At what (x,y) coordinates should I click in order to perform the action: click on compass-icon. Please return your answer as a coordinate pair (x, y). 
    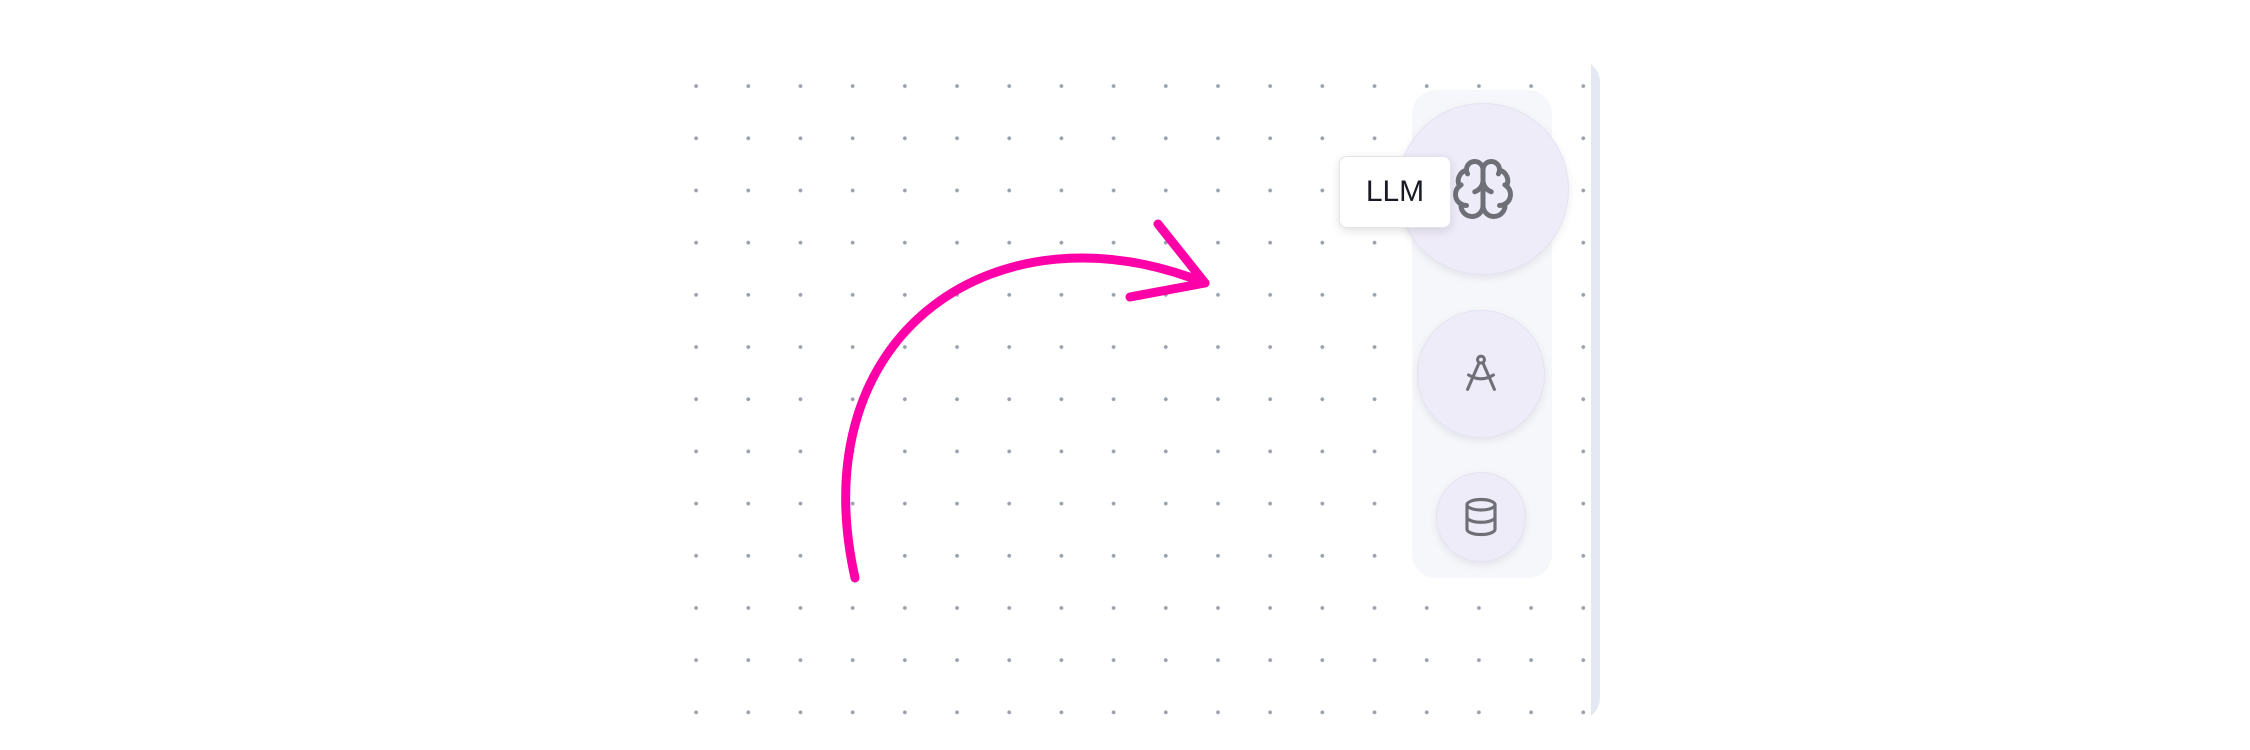
    Looking at the image, I should click on (1481, 372).